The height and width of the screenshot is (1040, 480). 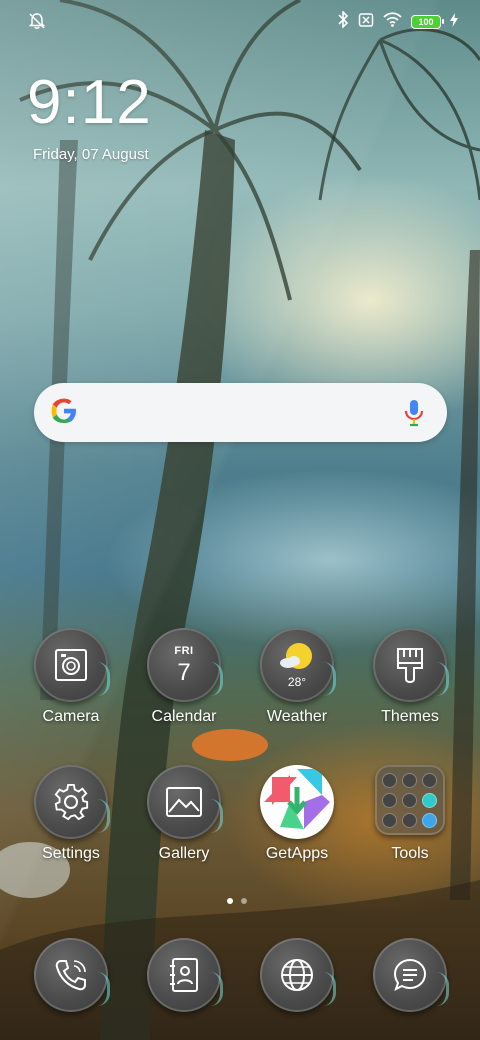 What do you see at coordinates (427, 22) in the screenshot?
I see `battery-indicator: 100` at bounding box center [427, 22].